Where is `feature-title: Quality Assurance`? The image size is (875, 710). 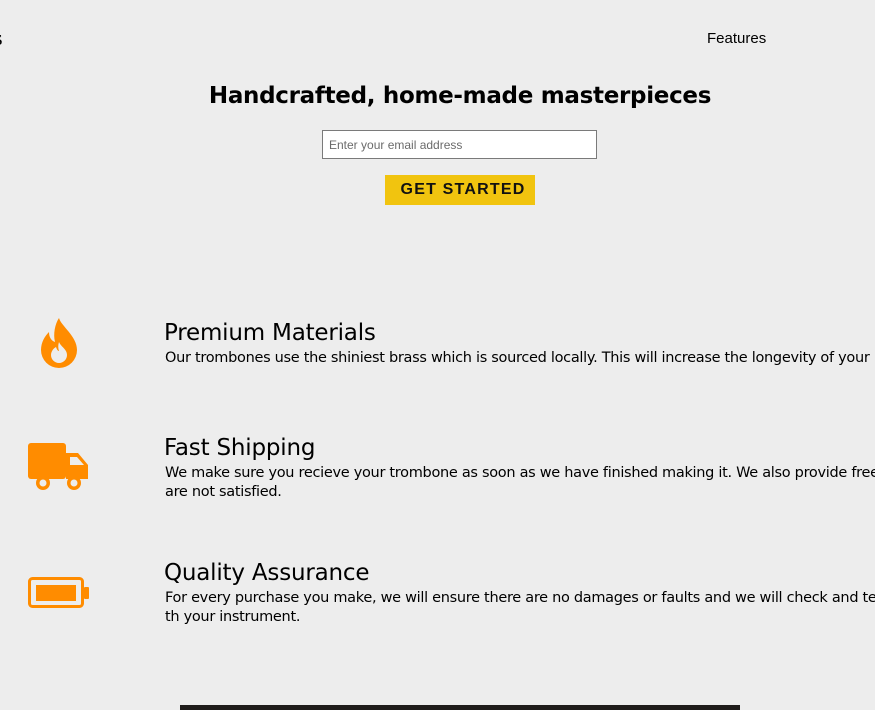 feature-title: Quality Assurance is located at coordinates (267, 573).